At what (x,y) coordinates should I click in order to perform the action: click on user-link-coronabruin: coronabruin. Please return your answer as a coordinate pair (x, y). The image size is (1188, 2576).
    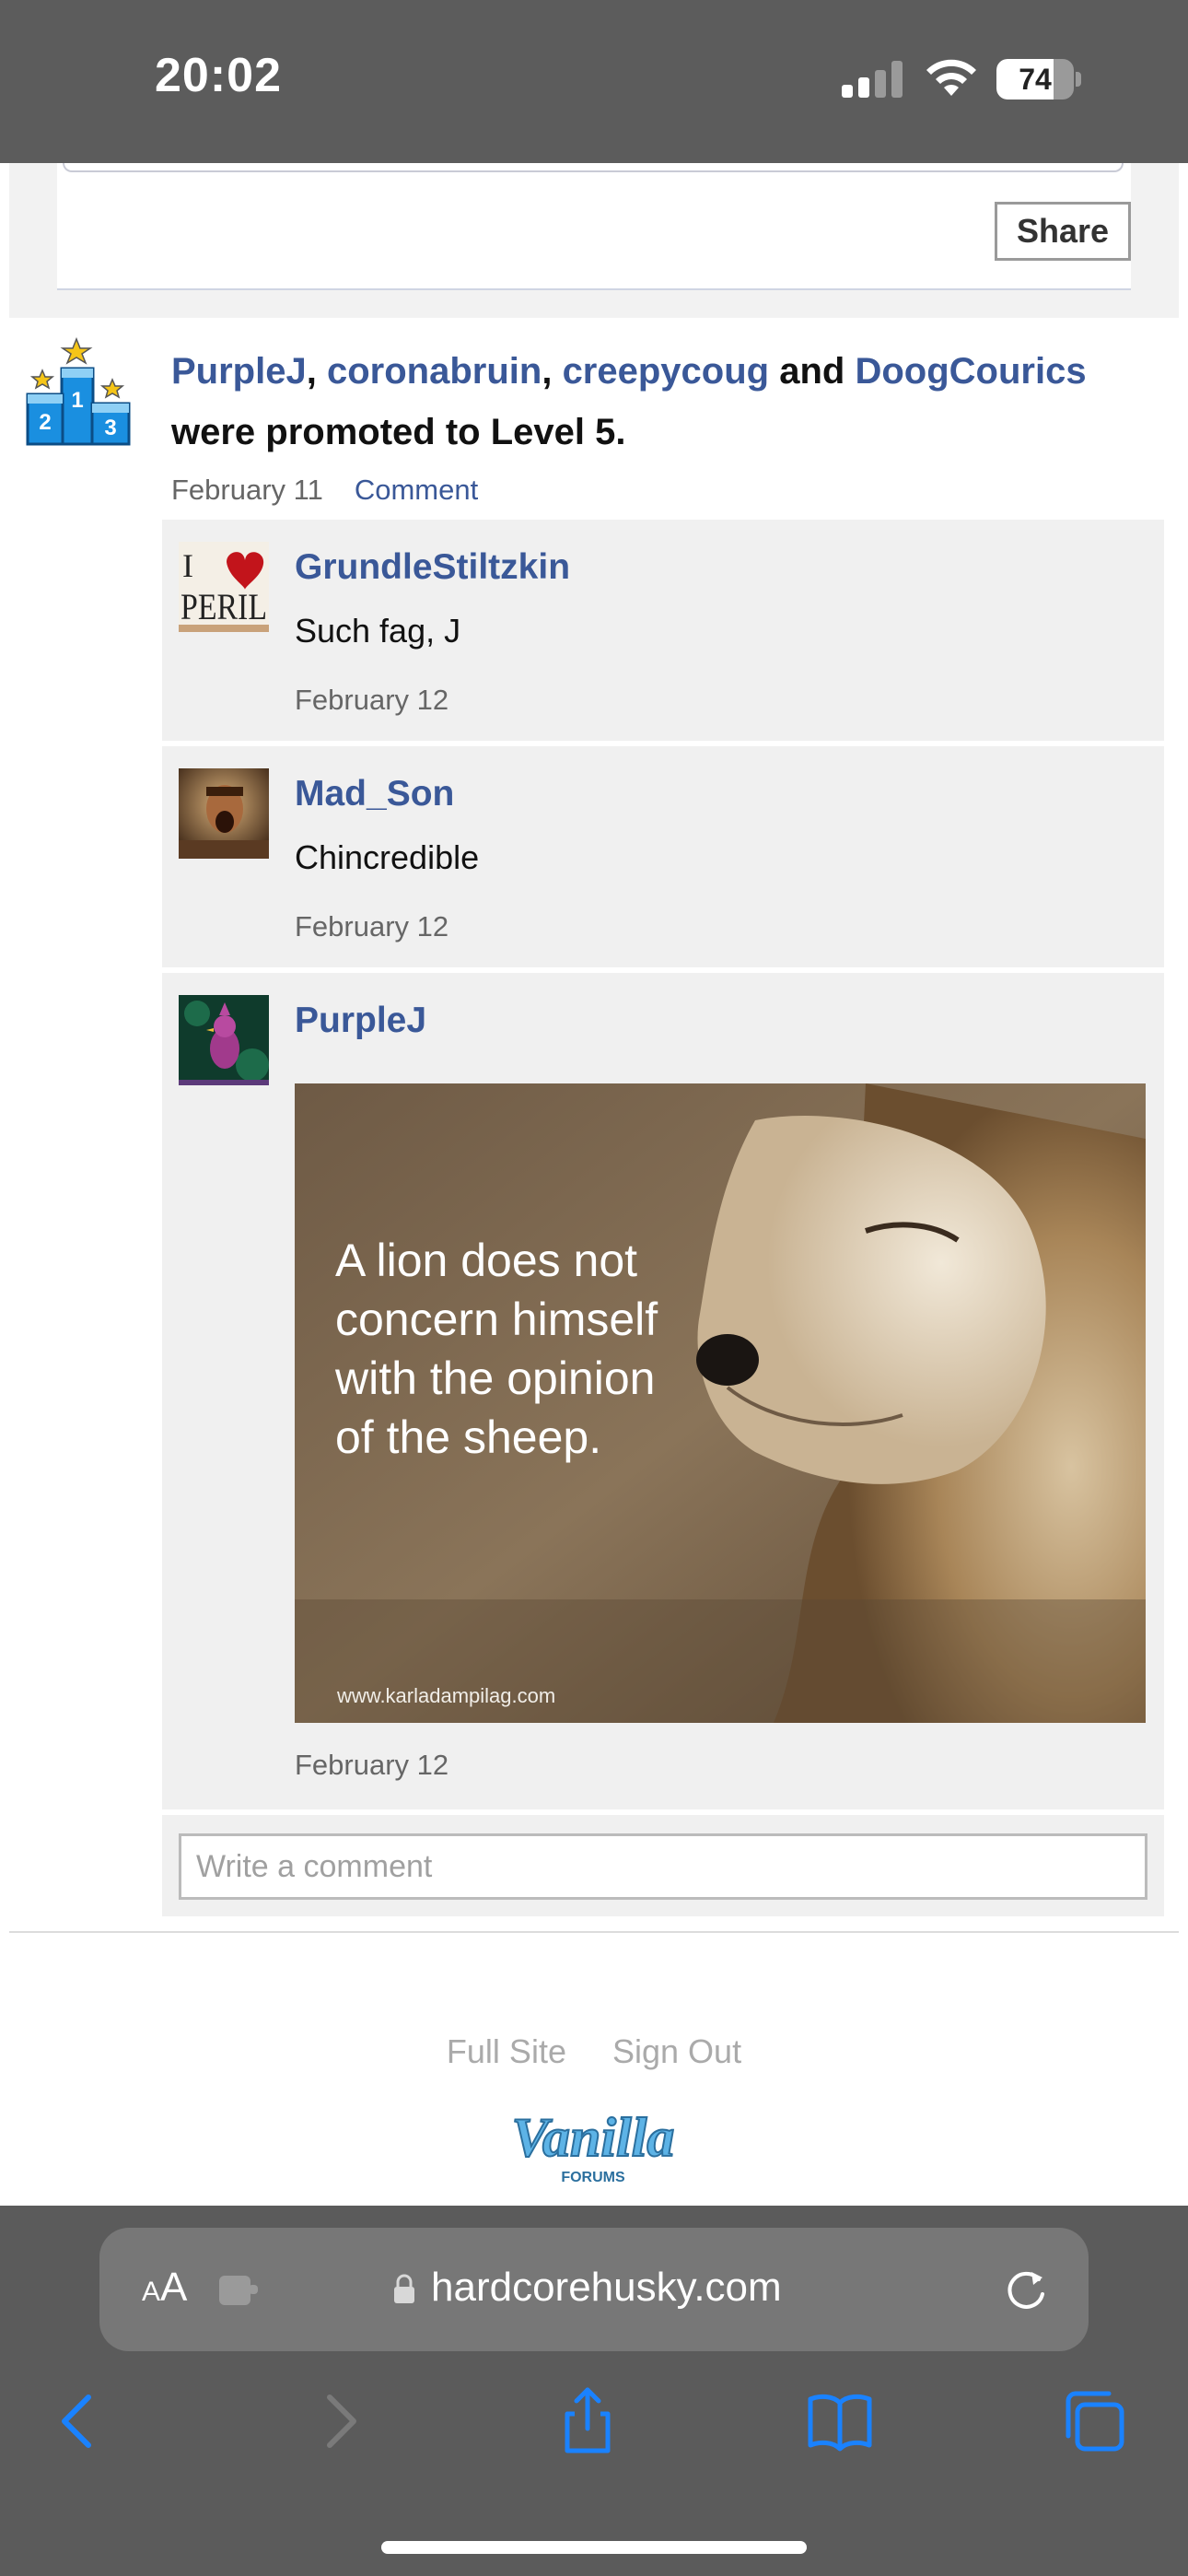
    Looking at the image, I should click on (434, 371).